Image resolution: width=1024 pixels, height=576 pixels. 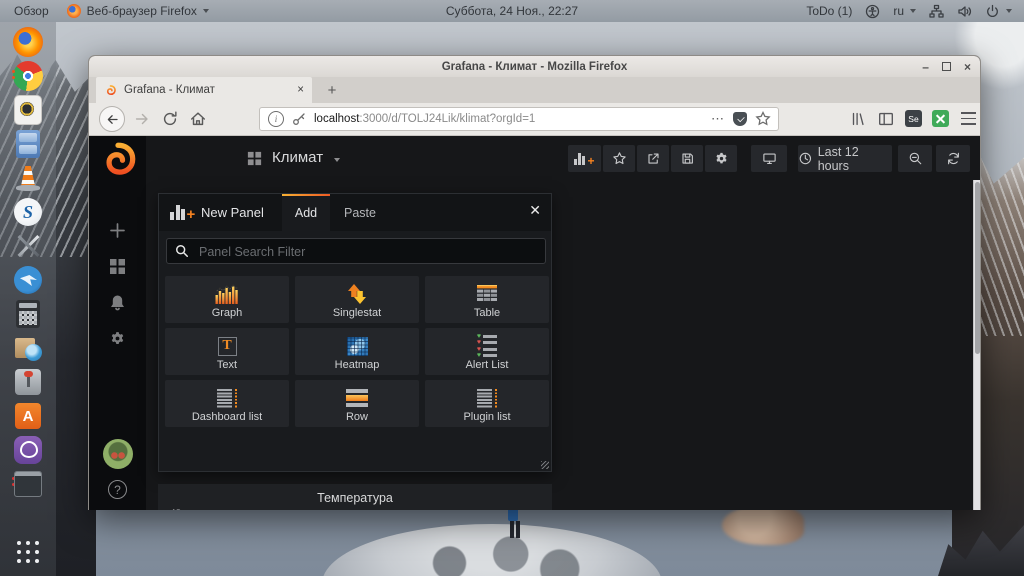 What do you see at coordinates (967, 67) in the screenshot?
I see `close-button: ×` at bounding box center [967, 67].